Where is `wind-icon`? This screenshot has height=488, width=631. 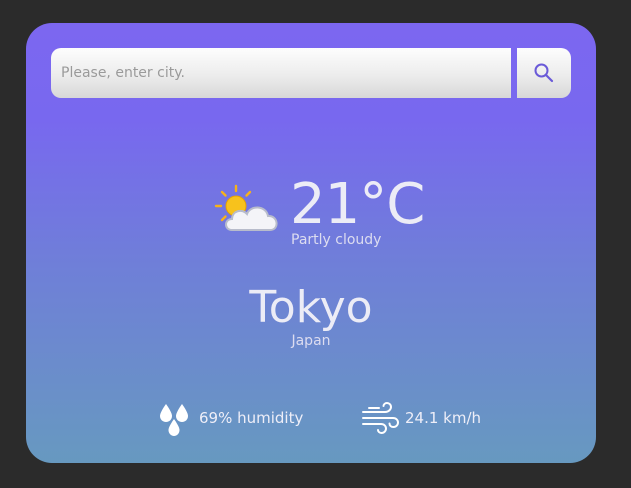
wind-icon is located at coordinates (380, 418).